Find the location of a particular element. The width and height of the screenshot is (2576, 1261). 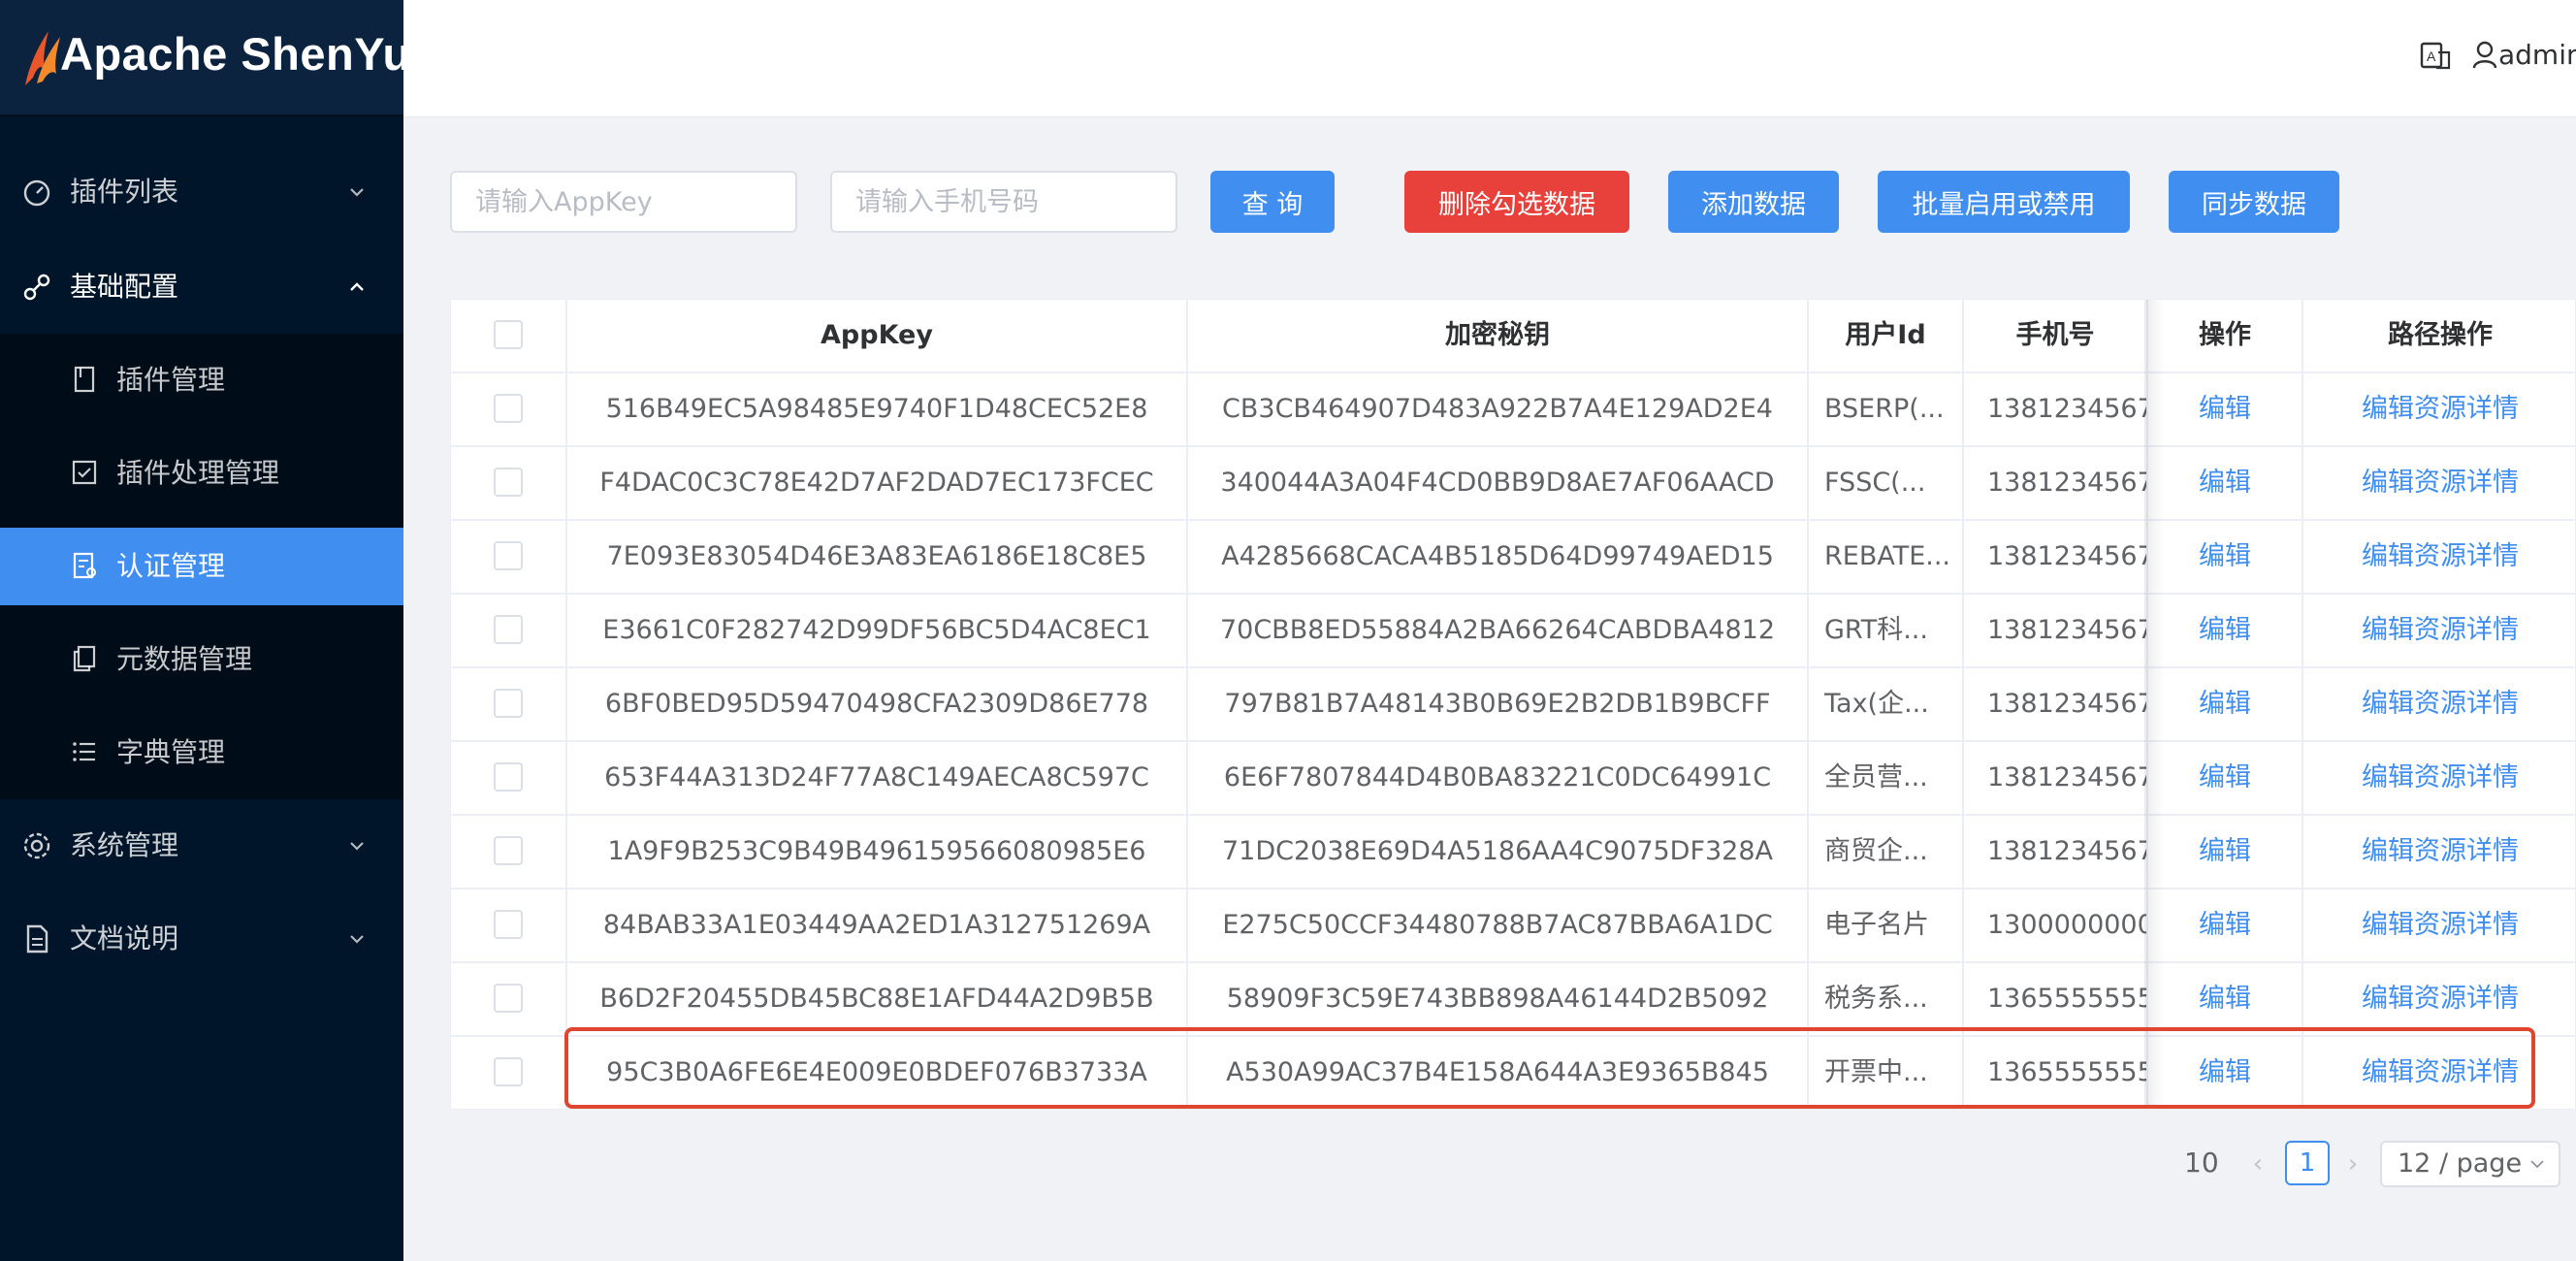

cell-secret: A4285668CACA4B5185D64D99749AED15 is located at coordinates (1498, 557).